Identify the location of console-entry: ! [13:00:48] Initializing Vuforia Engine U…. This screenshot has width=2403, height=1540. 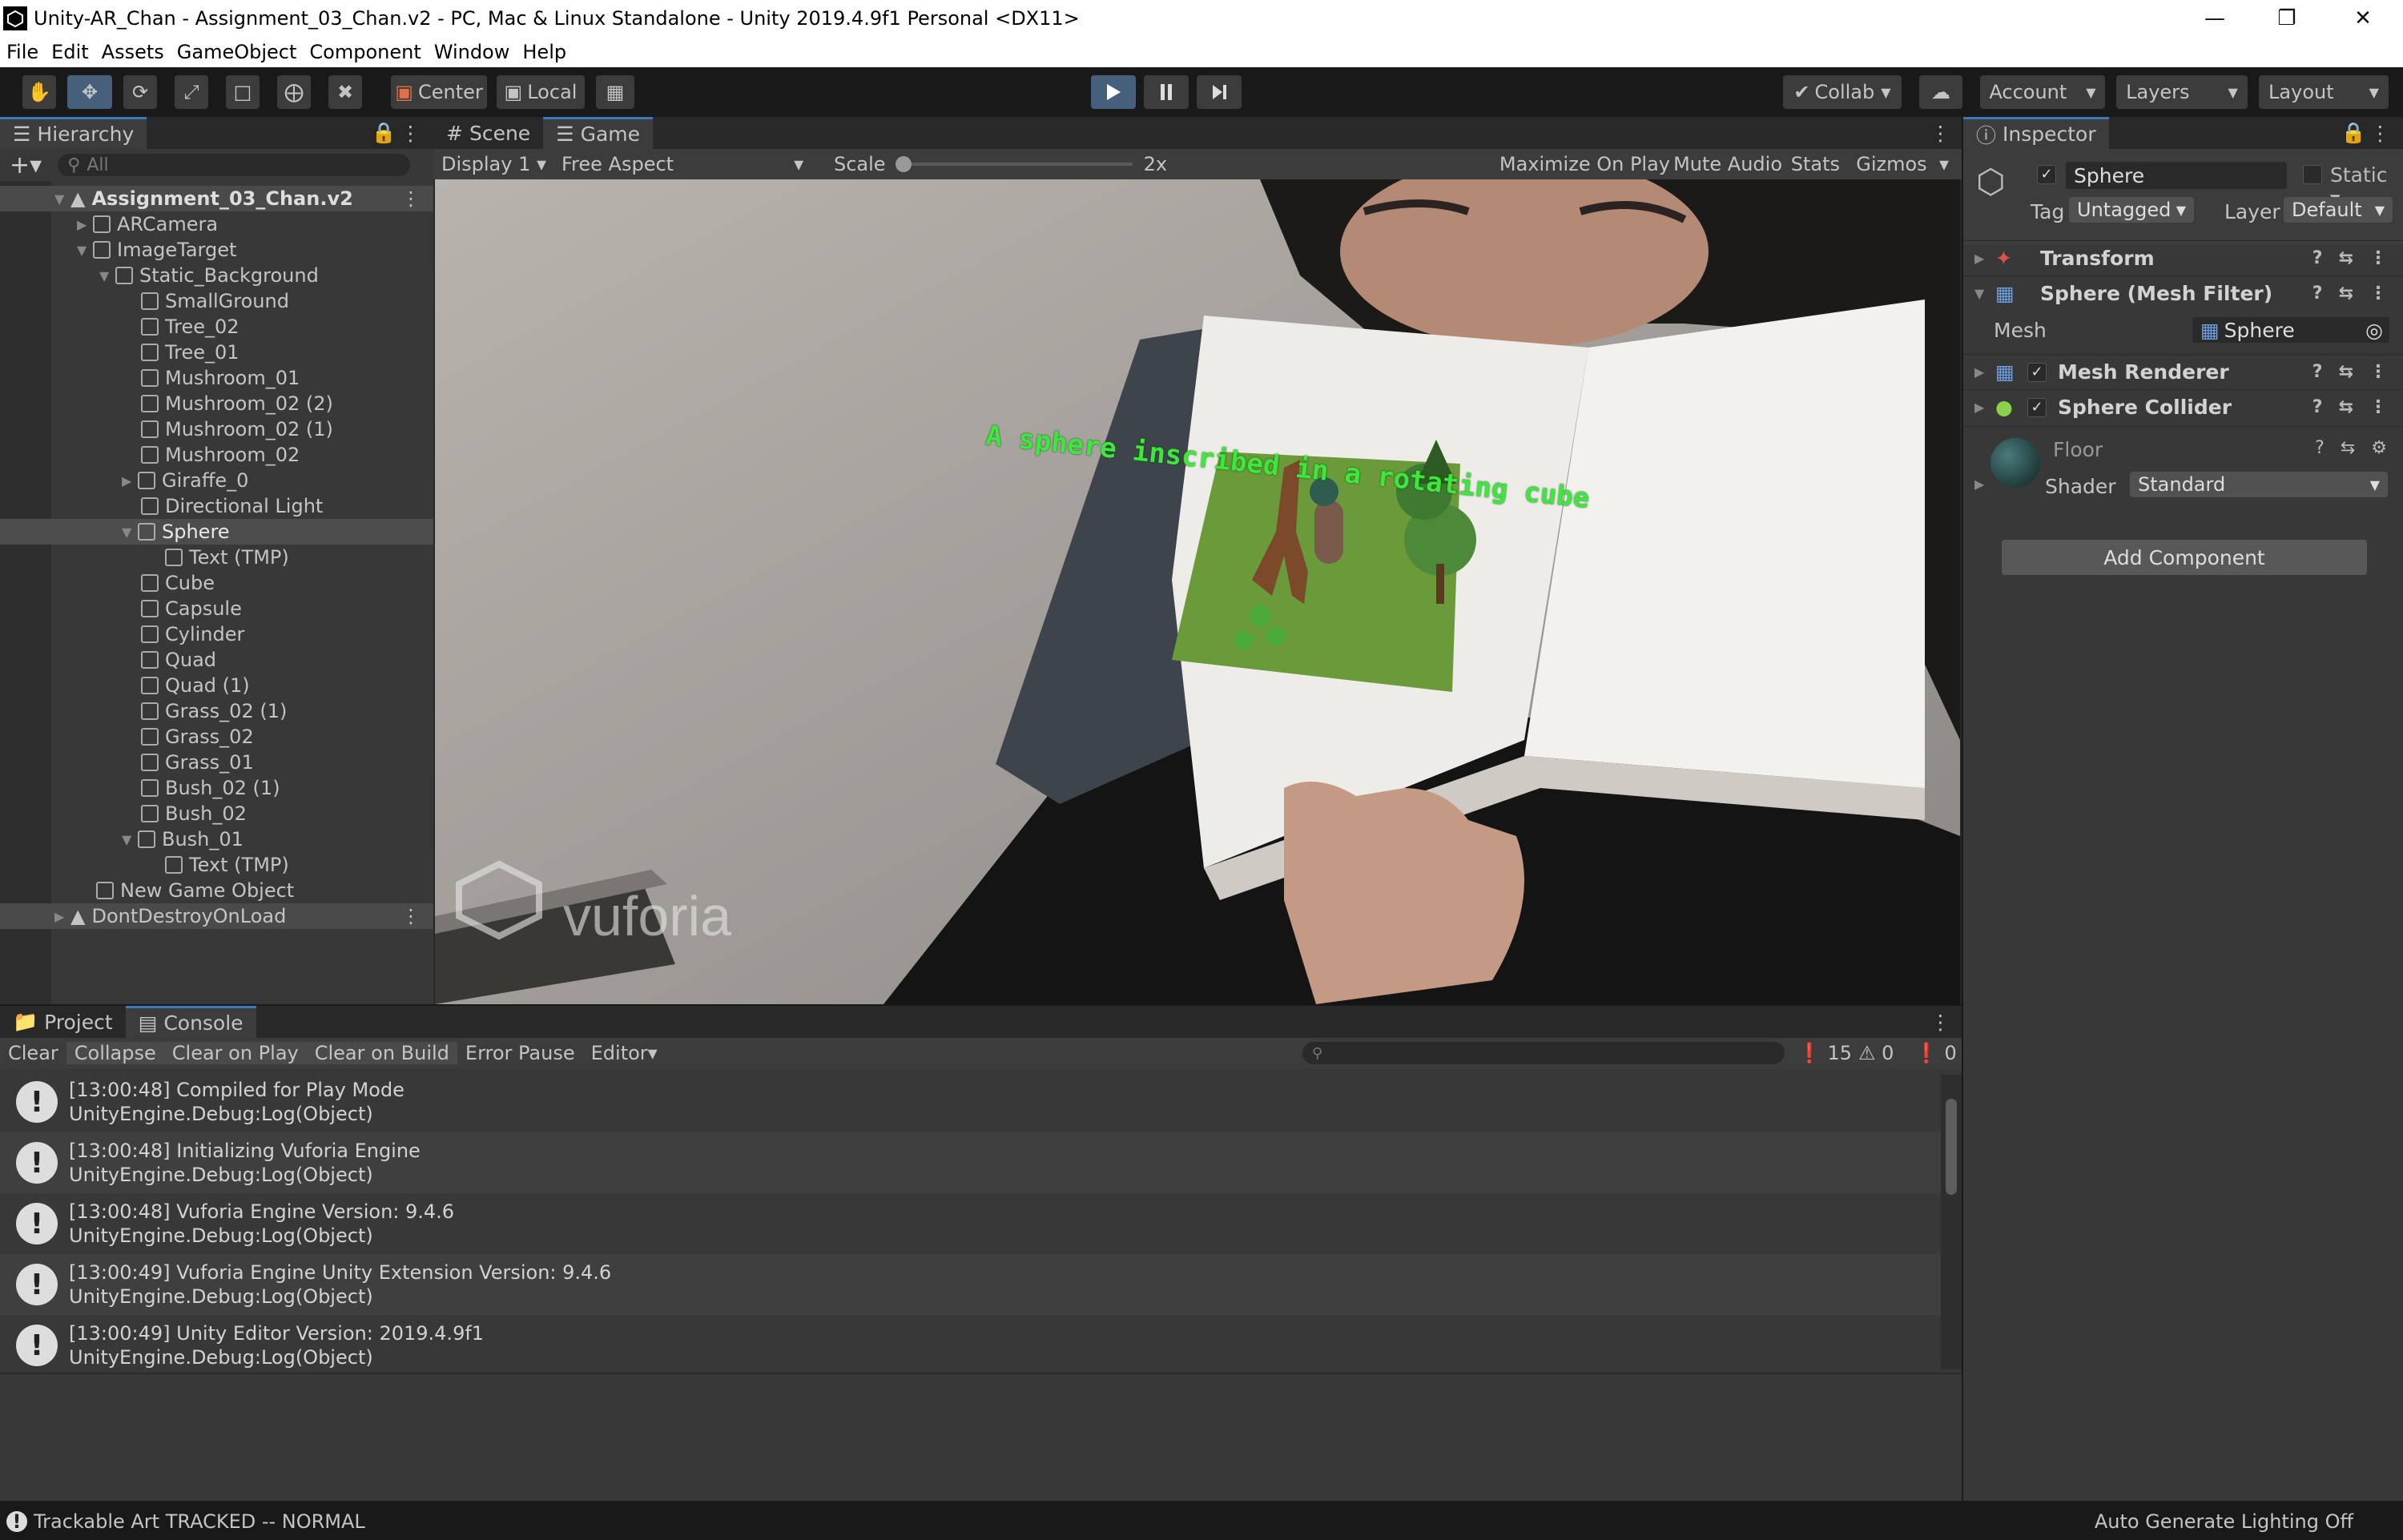
(971, 1162).